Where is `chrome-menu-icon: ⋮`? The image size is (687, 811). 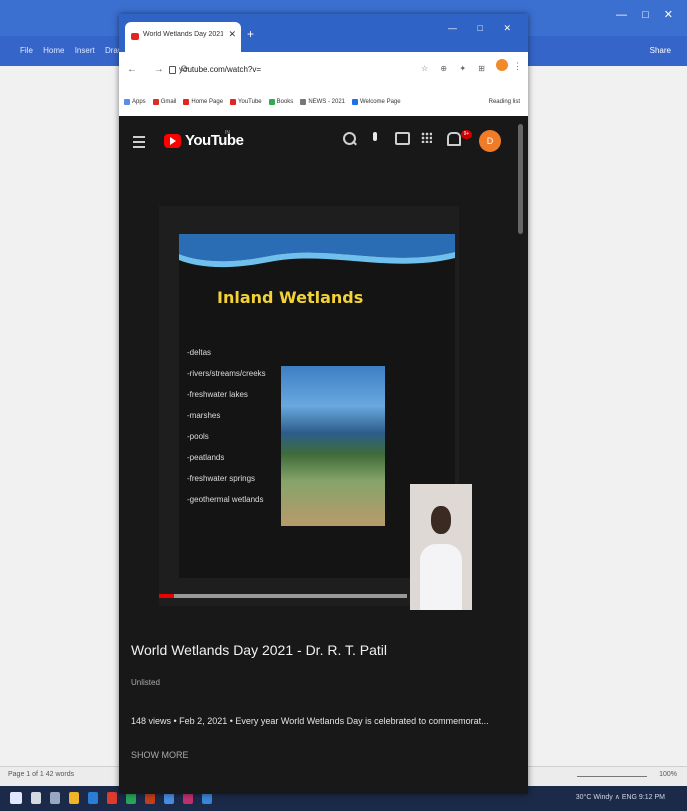 chrome-menu-icon: ⋮ is located at coordinates (517, 66).